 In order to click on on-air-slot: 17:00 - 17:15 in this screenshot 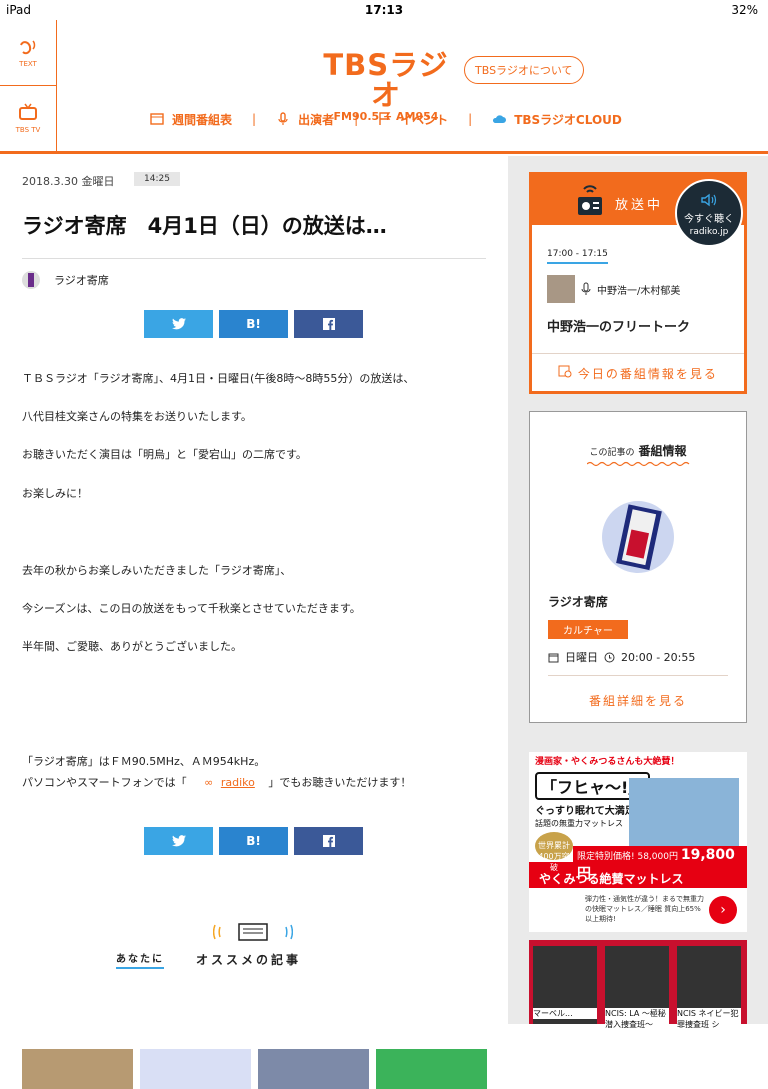, I will do `click(577, 256)`.